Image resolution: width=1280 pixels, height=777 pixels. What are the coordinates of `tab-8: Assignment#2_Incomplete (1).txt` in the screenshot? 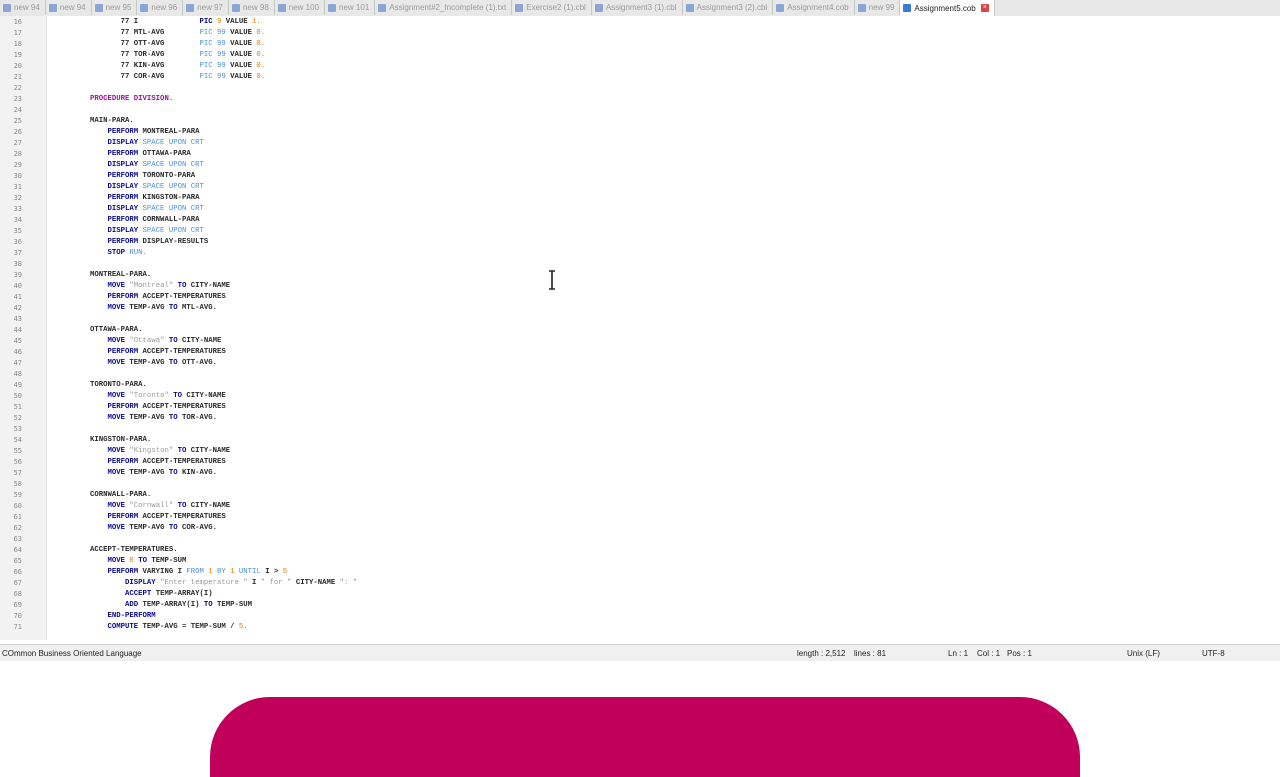 It's located at (444, 7).